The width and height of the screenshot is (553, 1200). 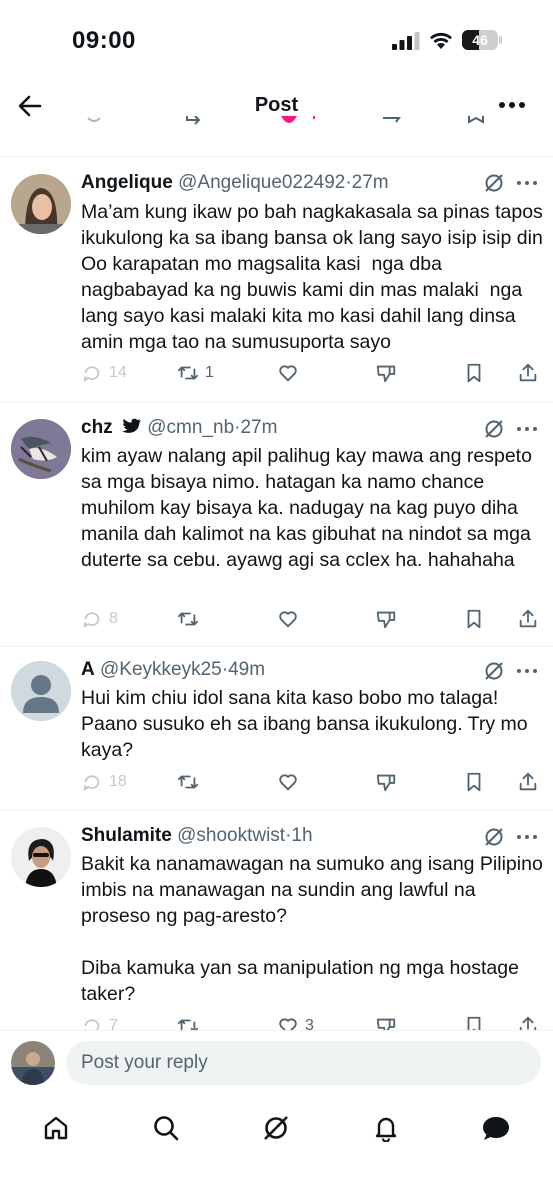 I want to click on wifi-icon, so click(x=441, y=40).